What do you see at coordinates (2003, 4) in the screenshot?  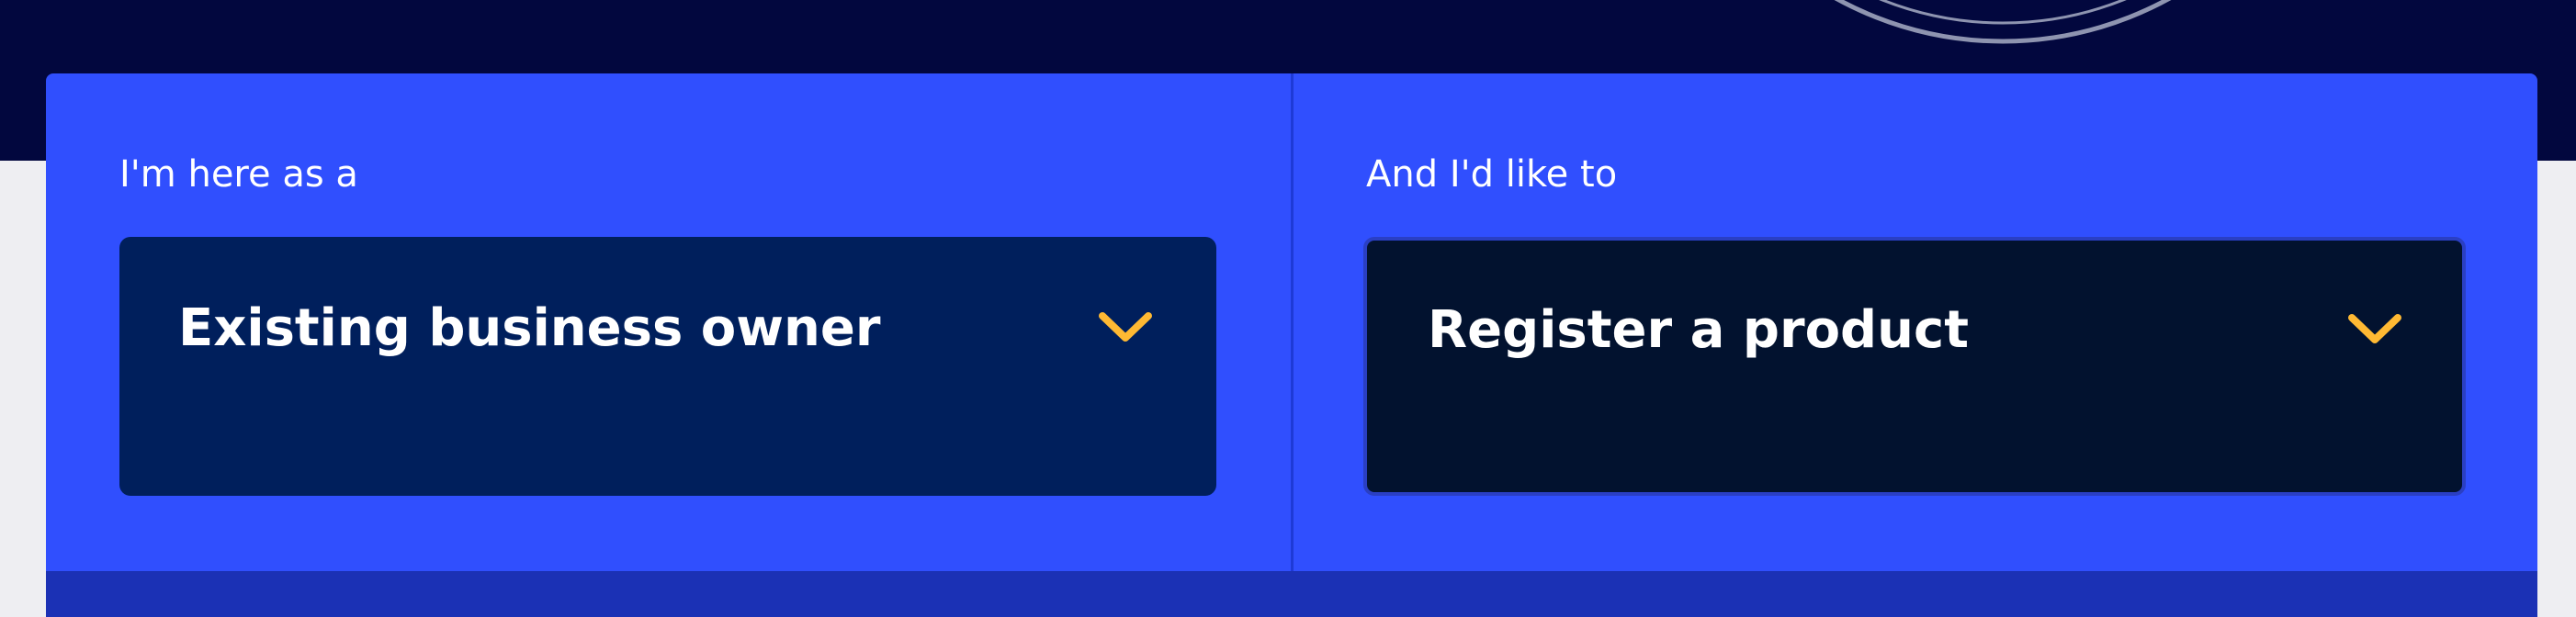 I see `seal-text: GE COMM` at bounding box center [2003, 4].